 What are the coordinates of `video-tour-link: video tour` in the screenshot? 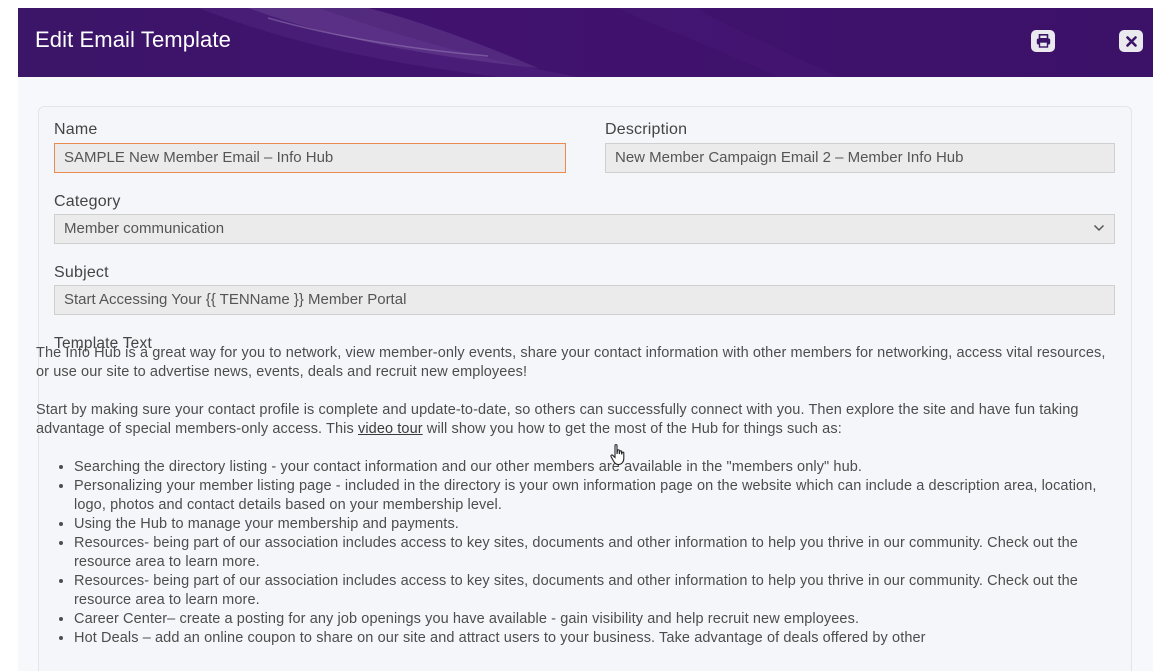 It's located at (390, 429).